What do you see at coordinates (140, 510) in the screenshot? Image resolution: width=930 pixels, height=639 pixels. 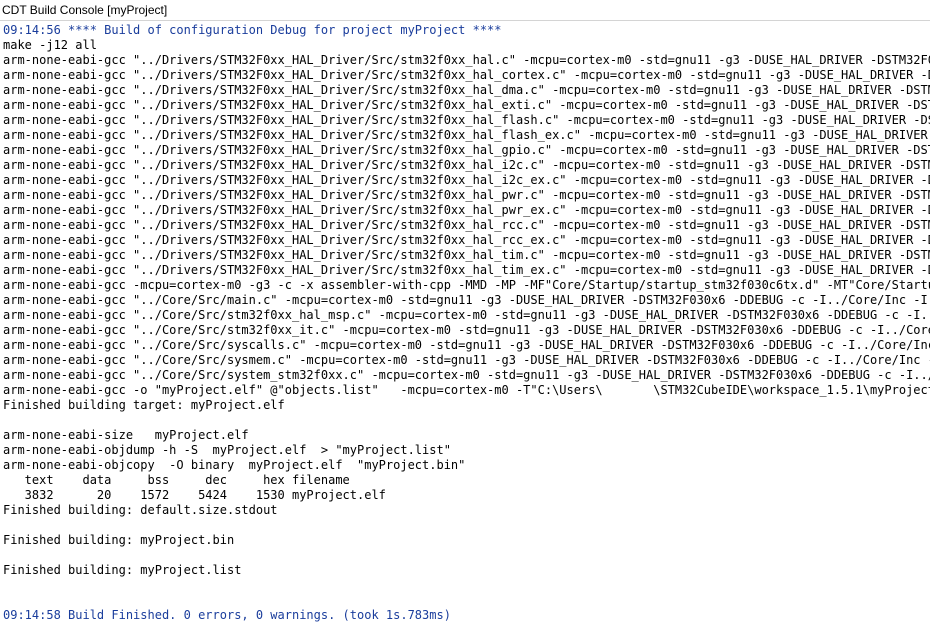 I see `console-line: Finished building: default.size.stdout` at bounding box center [140, 510].